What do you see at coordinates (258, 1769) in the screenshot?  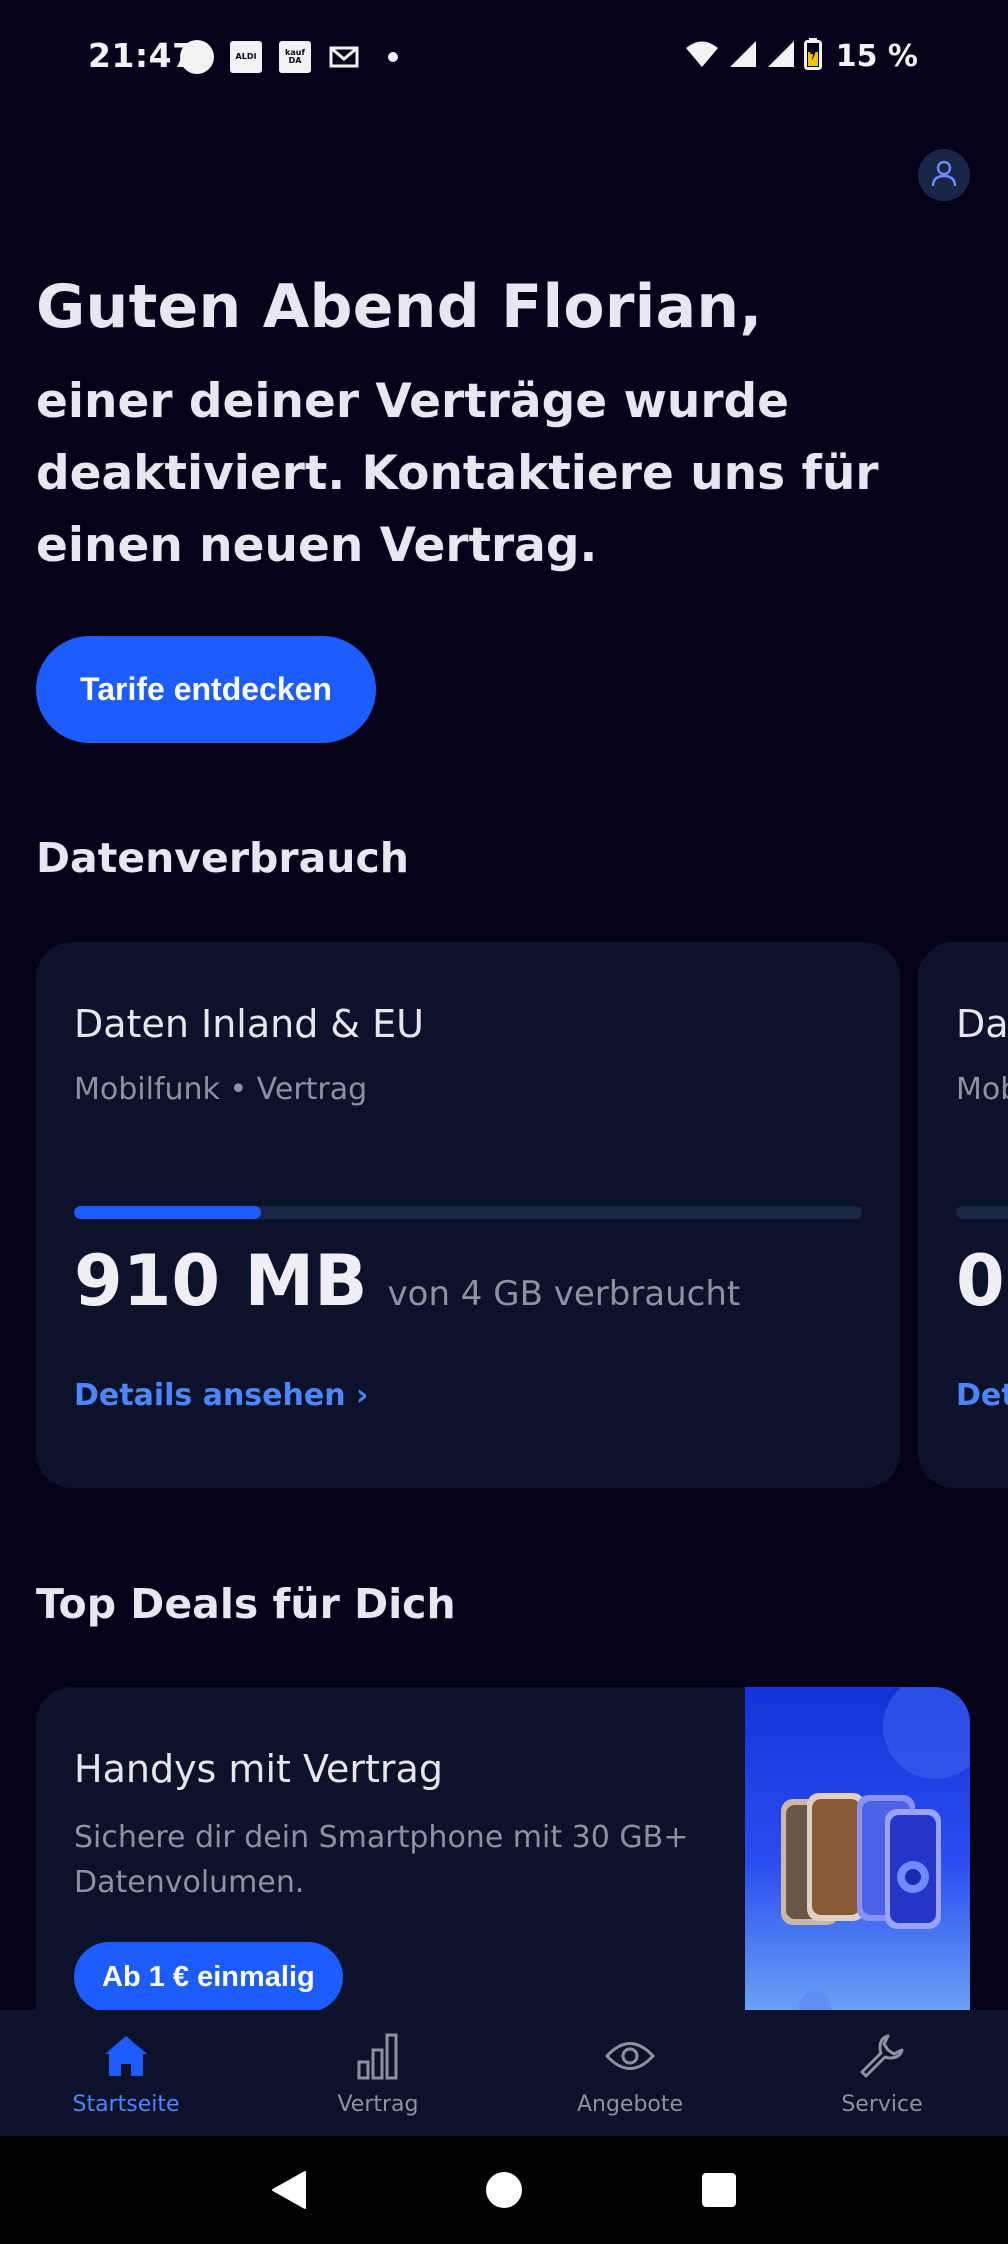 I see `deal-title: Handys mit Vertrag` at bounding box center [258, 1769].